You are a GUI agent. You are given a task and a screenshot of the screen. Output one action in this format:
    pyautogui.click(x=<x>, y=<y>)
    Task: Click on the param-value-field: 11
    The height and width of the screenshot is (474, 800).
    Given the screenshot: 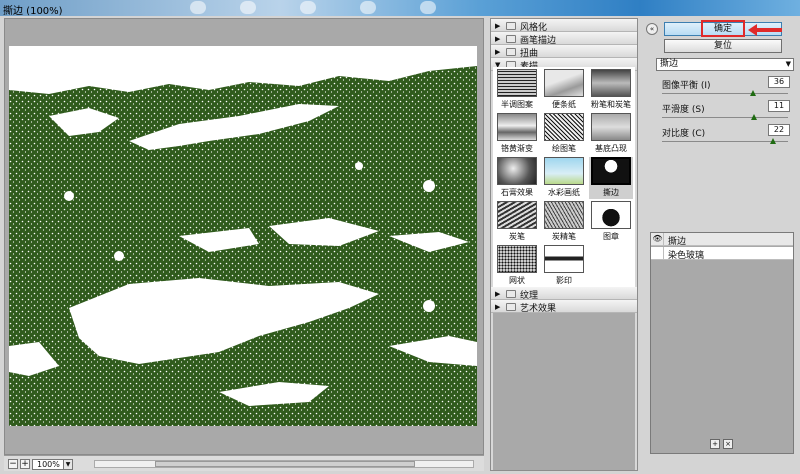 What is the action you would take?
    pyautogui.click(x=779, y=106)
    